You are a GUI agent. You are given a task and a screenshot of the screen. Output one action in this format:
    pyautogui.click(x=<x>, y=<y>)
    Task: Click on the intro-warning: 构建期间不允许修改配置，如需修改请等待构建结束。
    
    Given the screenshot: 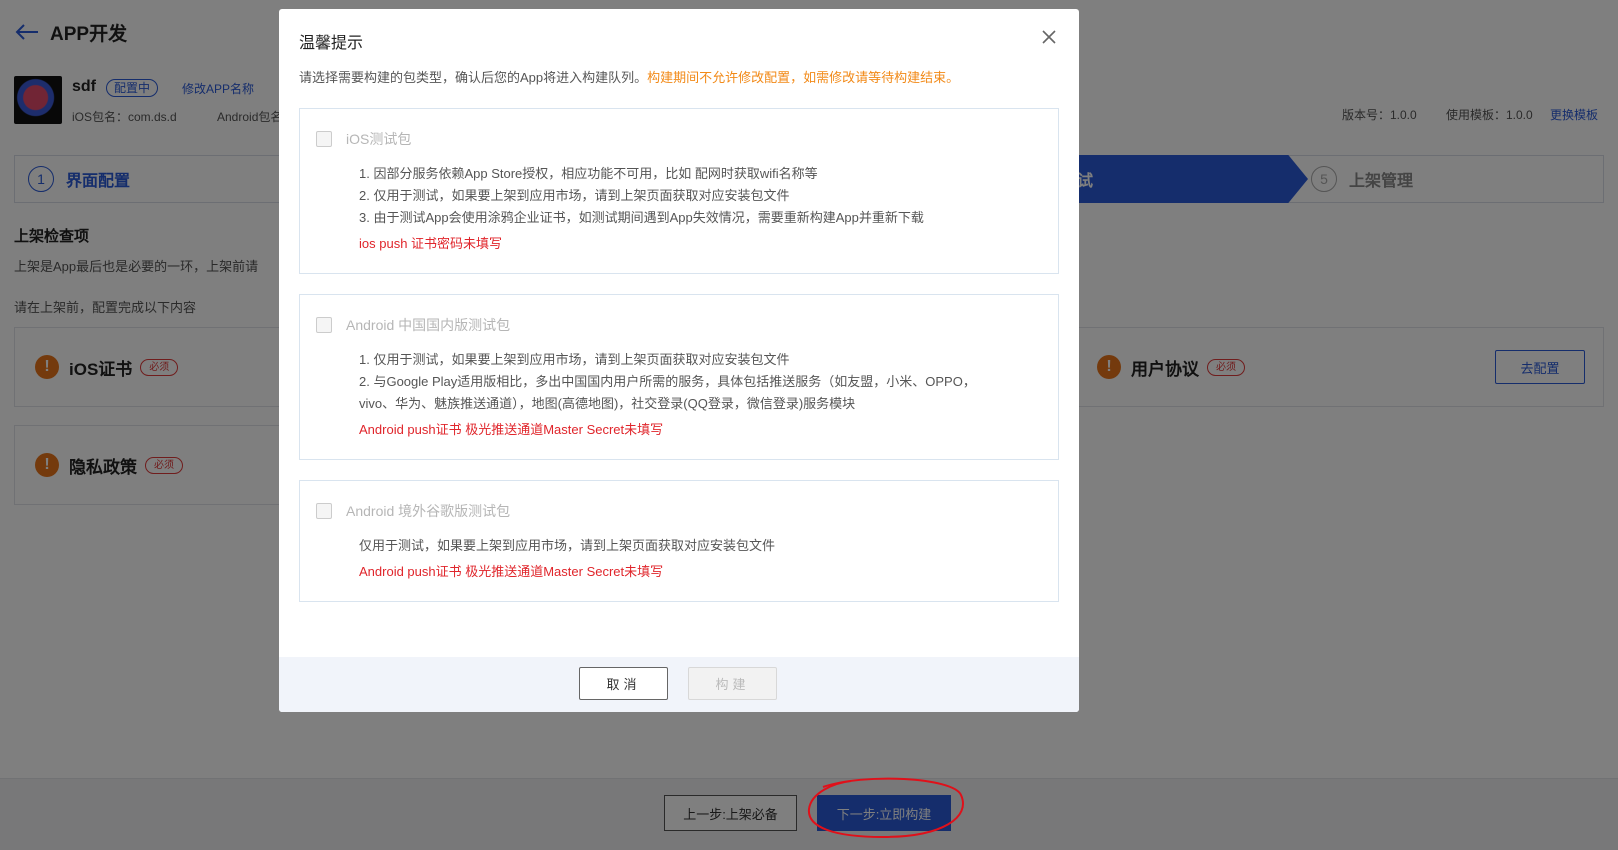 What is the action you would take?
    pyautogui.click(x=803, y=77)
    